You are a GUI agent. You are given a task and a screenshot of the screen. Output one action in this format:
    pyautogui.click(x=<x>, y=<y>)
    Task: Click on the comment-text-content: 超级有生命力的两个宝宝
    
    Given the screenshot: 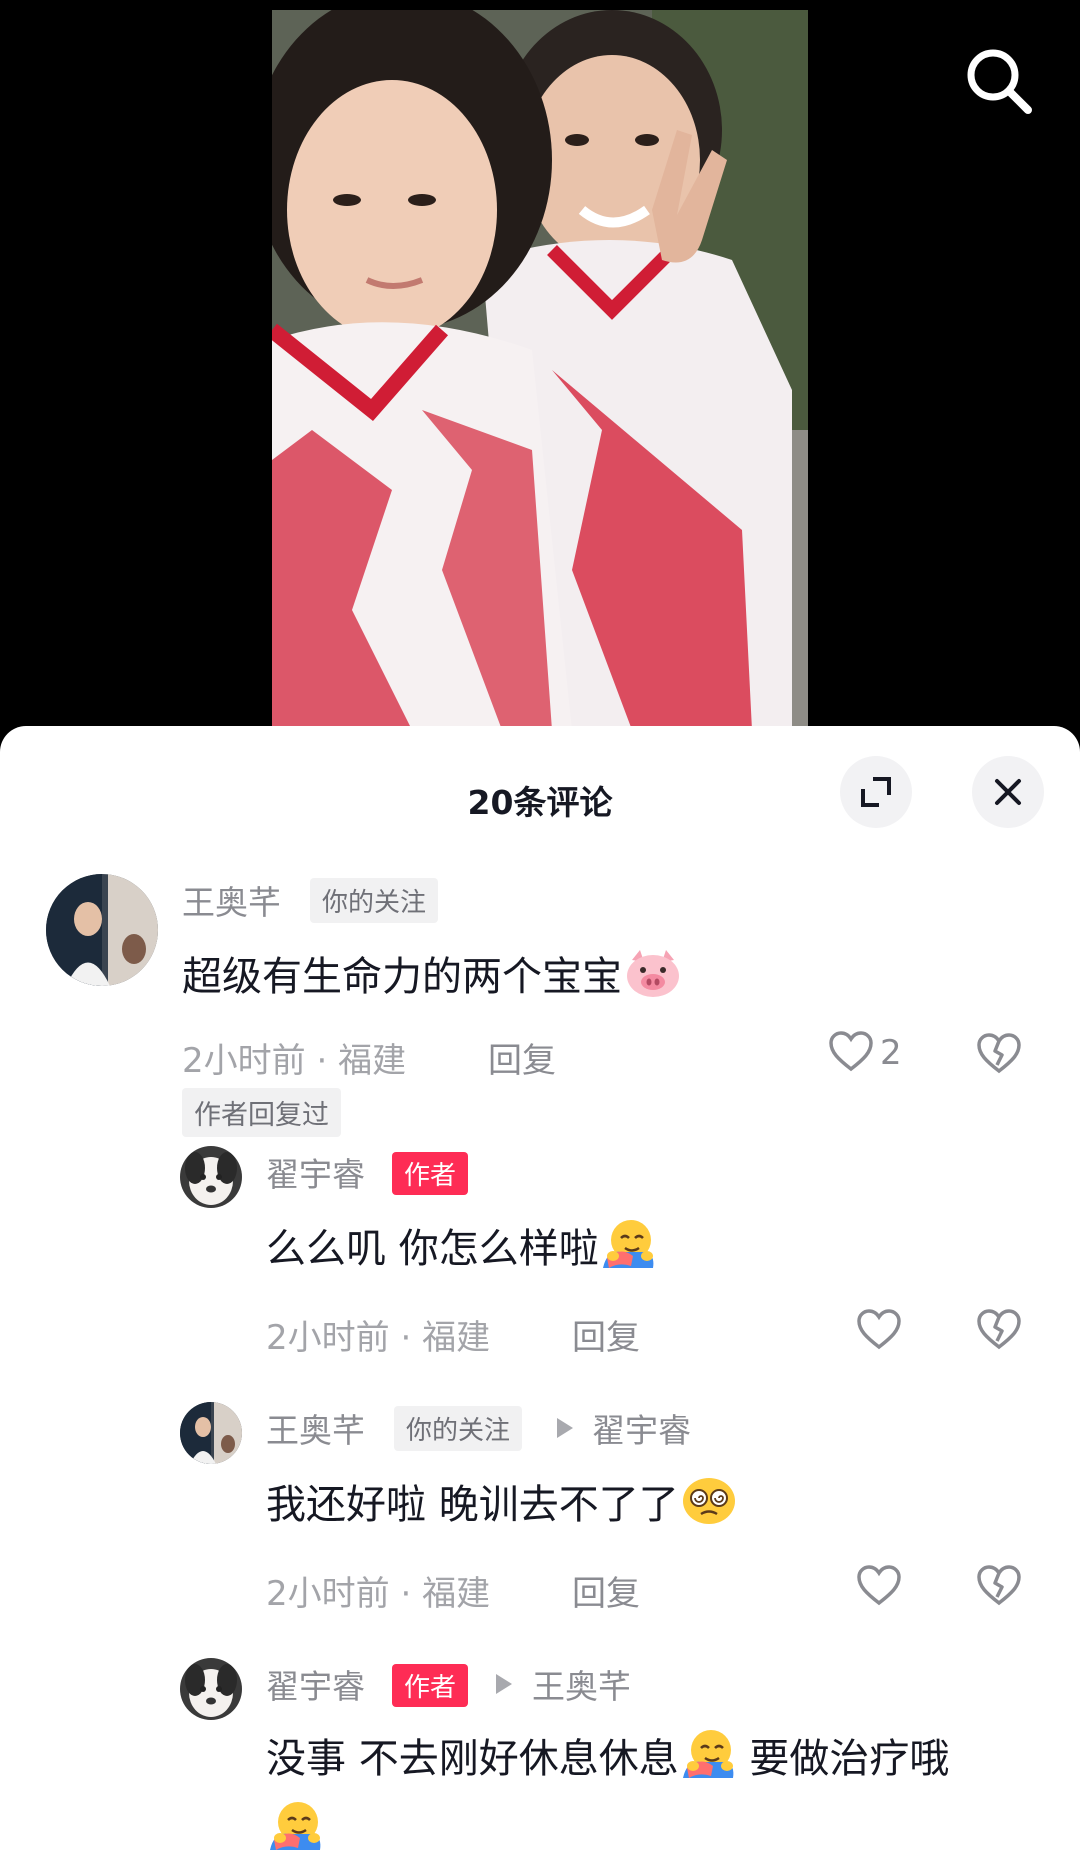 What is the action you would take?
    pyautogui.click(x=402, y=977)
    